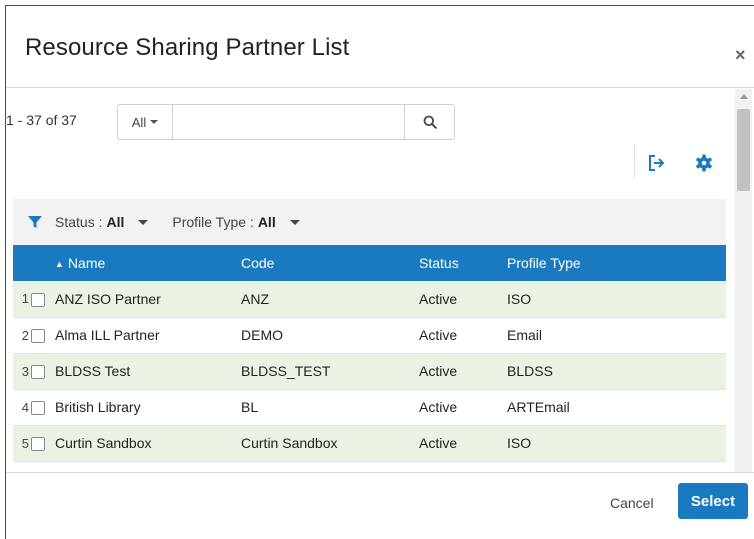  What do you see at coordinates (21, 443) in the screenshot?
I see `row-number: 5` at bounding box center [21, 443].